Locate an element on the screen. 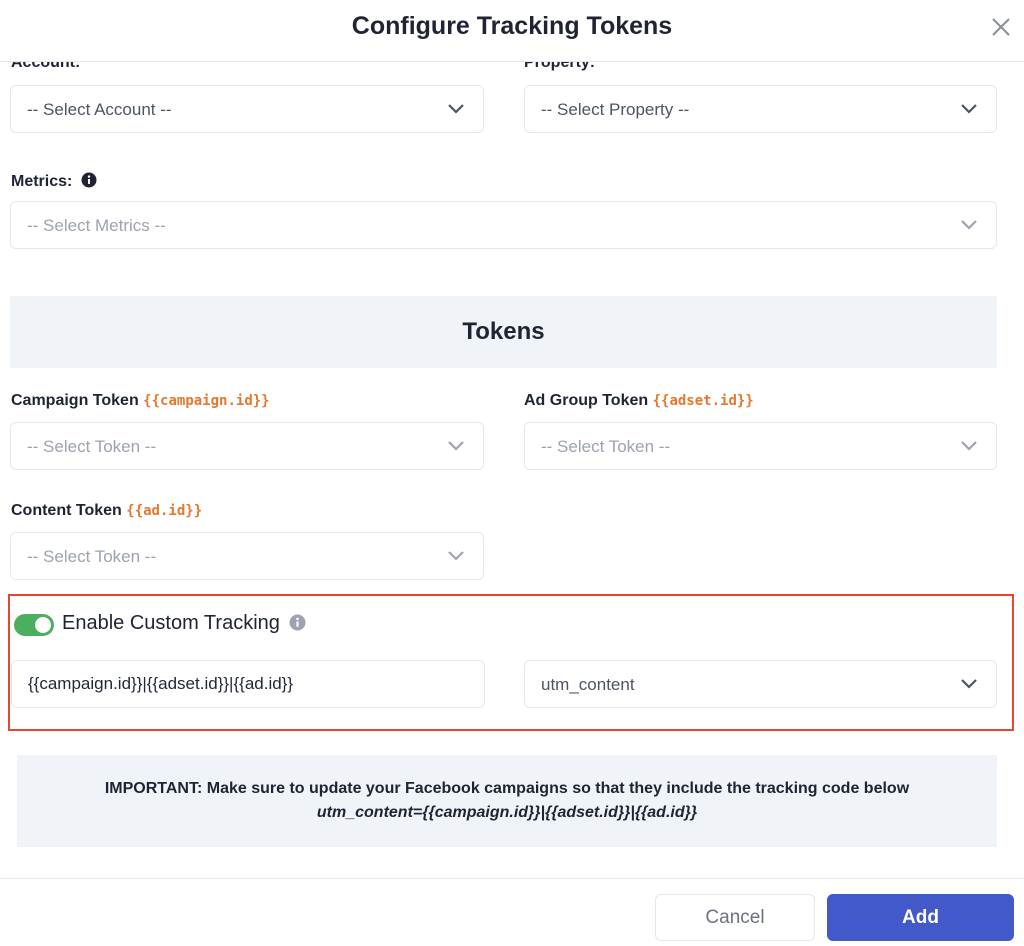  ad-group-token-label: Ad Group Token {{adset.id}} is located at coordinates (639, 401).